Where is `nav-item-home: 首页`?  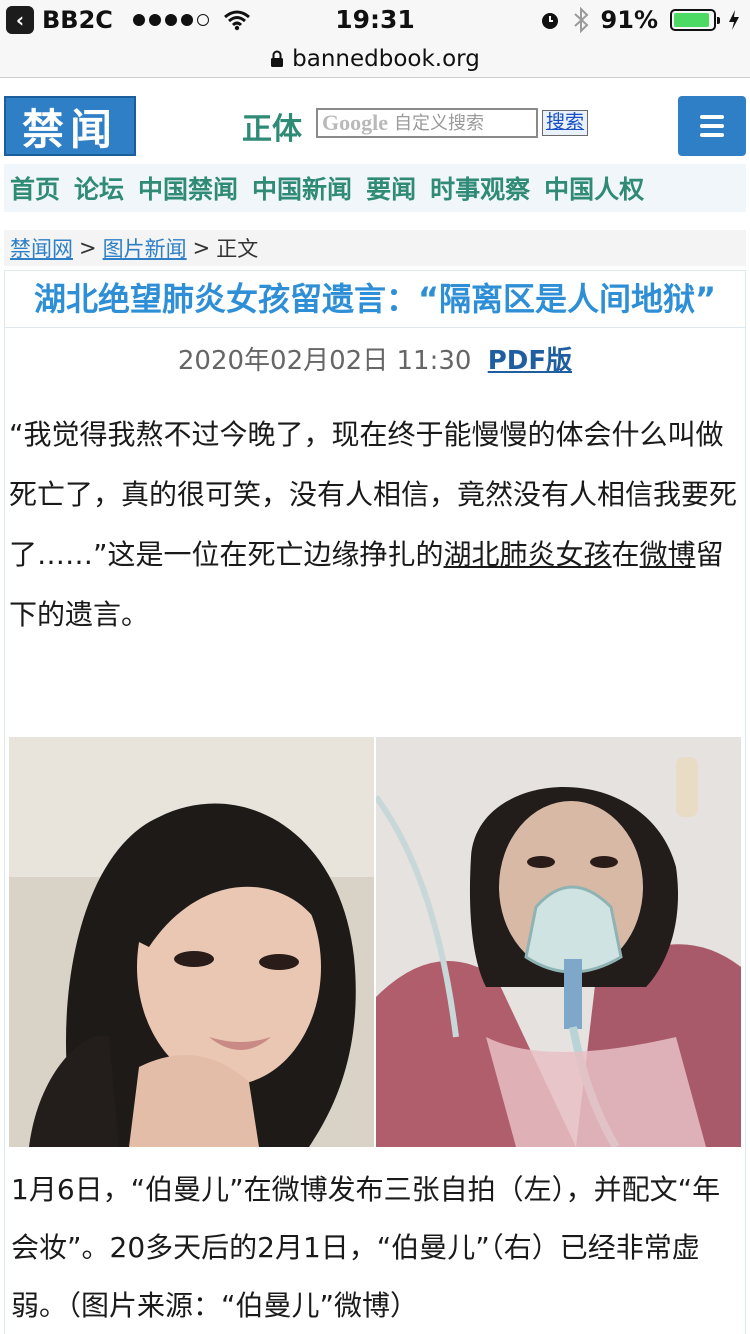 nav-item-home: 首页 is located at coordinates (35, 188).